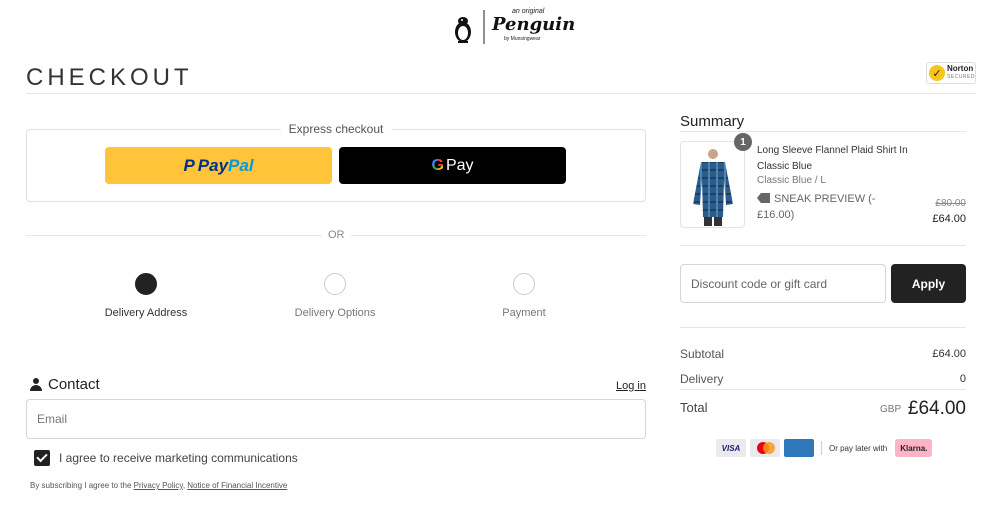  What do you see at coordinates (743, 142) in the screenshot?
I see `quantity-badge: 1` at bounding box center [743, 142].